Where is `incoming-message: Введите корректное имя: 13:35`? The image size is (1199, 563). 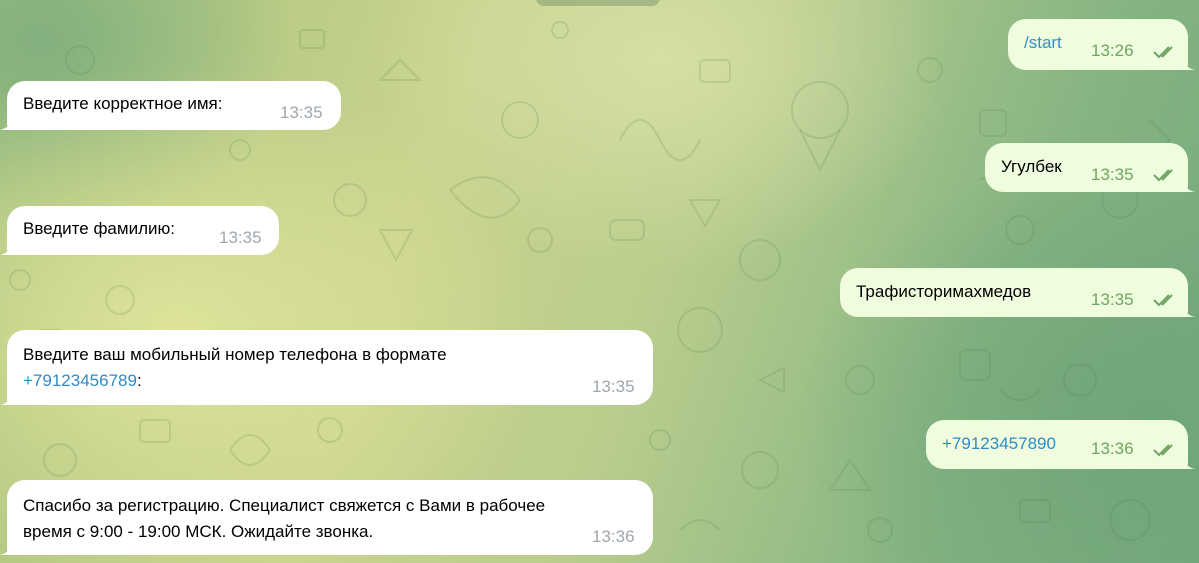
incoming-message: Введите корректное имя: 13:35 is located at coordinates (170, 105).